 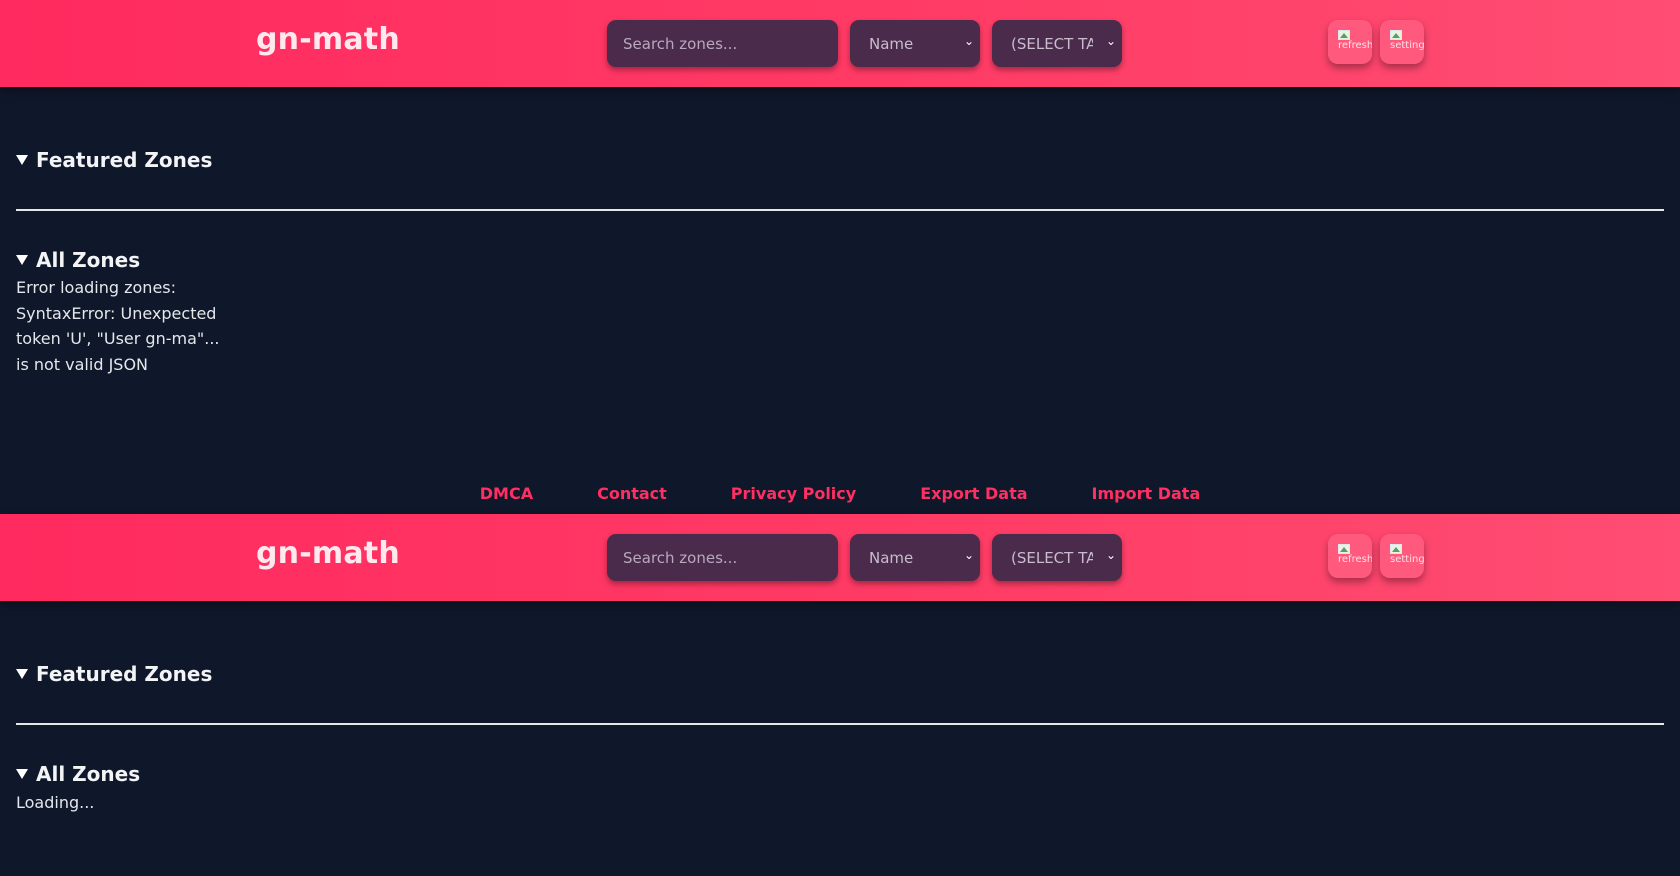 What do you see at coordinates (793, 493) in the screenshot?
I see `footer-link-privacy-policy: Privacy Policy` at bounding box center [793, 493].